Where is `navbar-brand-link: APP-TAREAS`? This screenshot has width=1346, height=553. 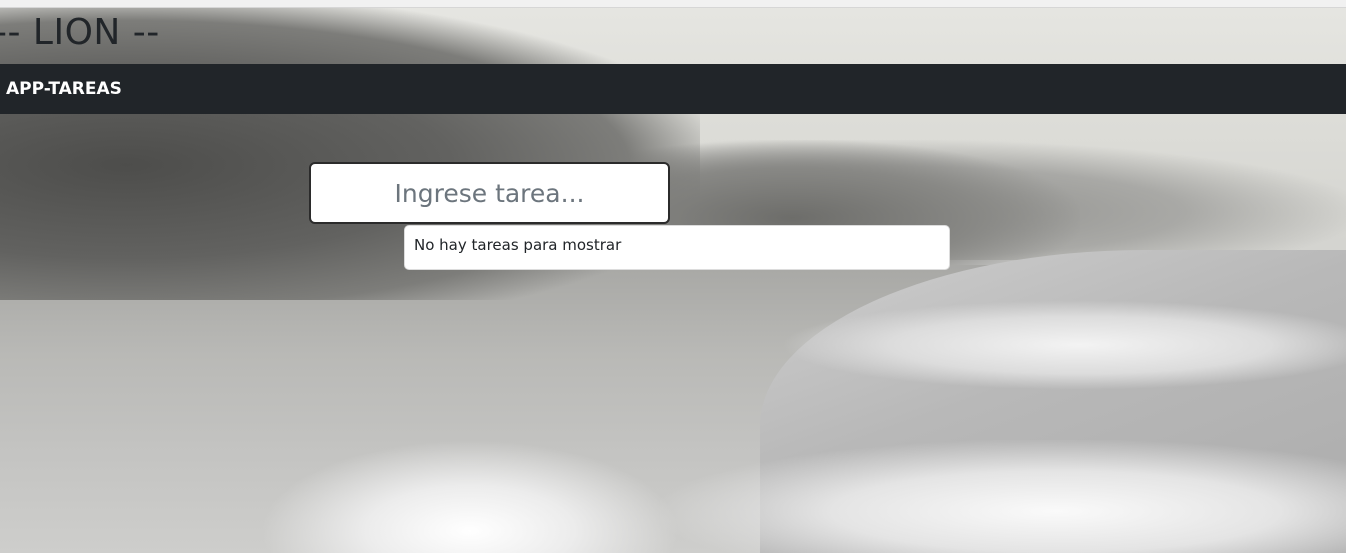 navbar-brand-link: APP-TAREAS is located at coordinates (64, 89).